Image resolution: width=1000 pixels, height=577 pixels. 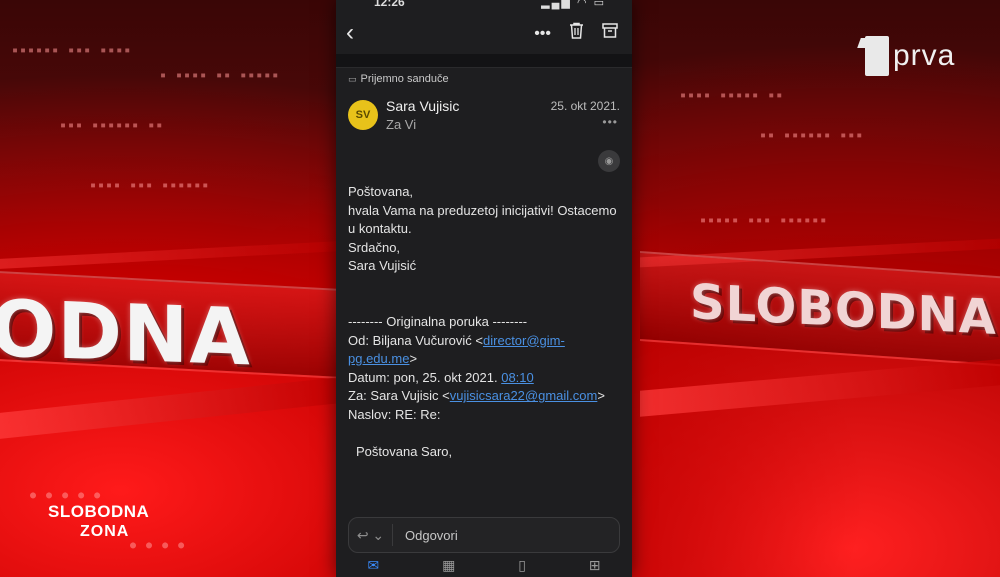 What do you see at coordinates (484, 567) in the screenshot?
I see `bottom-tab-bar: ✉ ▦ ▯ ⊞` at bounding box center [484, 567].